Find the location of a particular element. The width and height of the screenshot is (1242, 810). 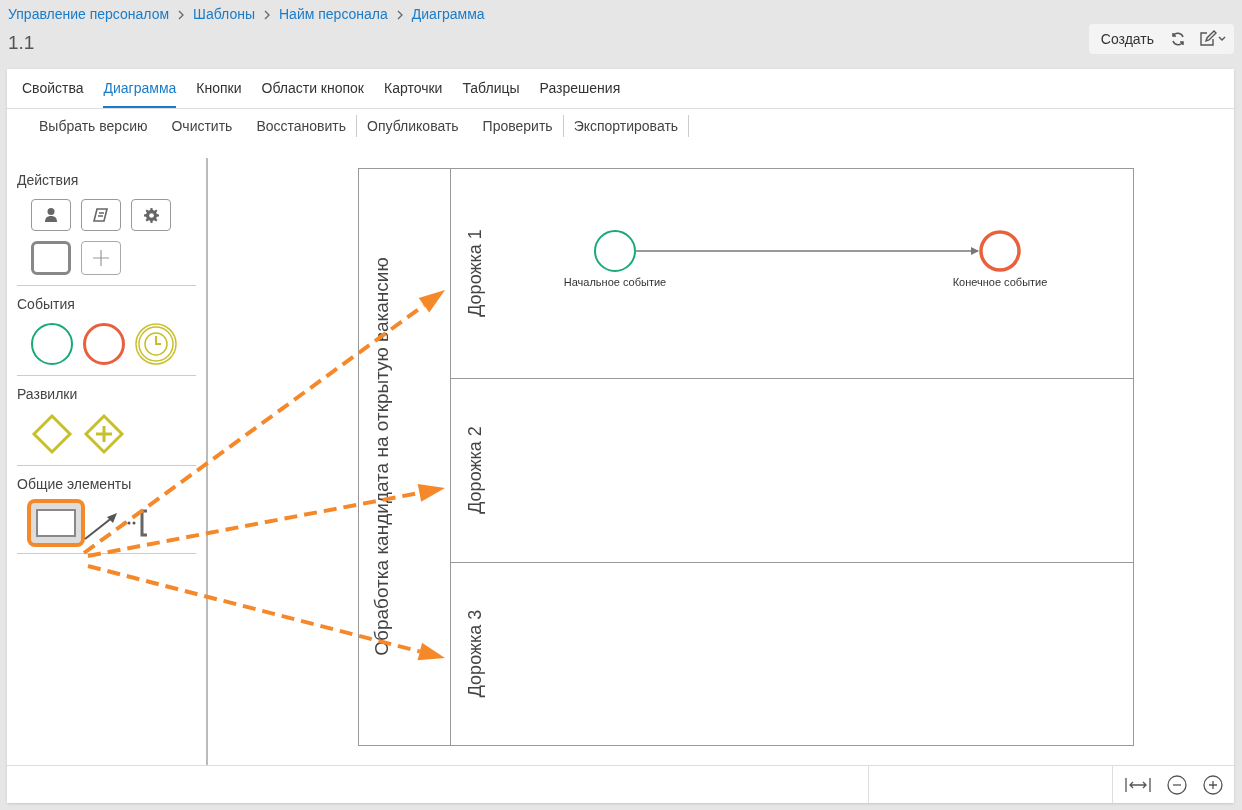

zoom-in-icon is located at coordinates (1213, 784).